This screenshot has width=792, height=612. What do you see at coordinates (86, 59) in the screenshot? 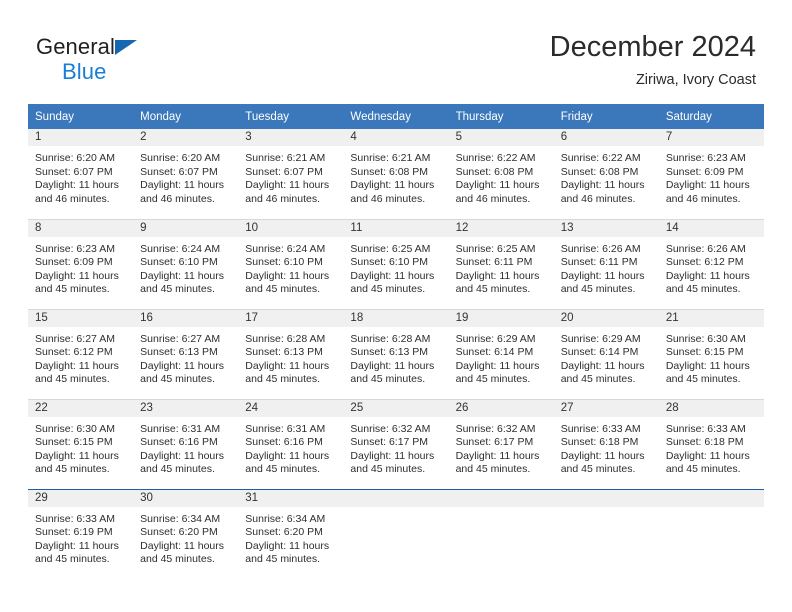
I see `general-blue-logo: General Blue` at bounding box center [86, 59].